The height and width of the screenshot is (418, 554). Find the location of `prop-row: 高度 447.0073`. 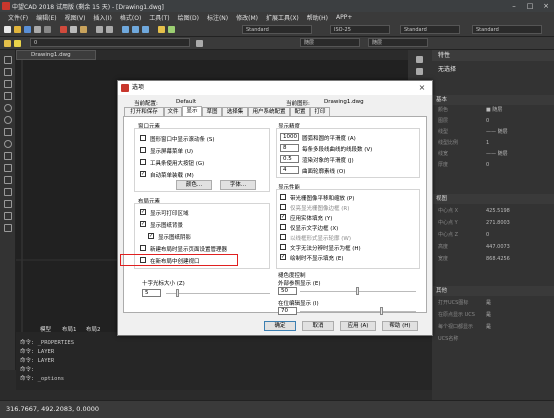

prop-row: 高度 447.0073 is located at coordinates (493, 247).